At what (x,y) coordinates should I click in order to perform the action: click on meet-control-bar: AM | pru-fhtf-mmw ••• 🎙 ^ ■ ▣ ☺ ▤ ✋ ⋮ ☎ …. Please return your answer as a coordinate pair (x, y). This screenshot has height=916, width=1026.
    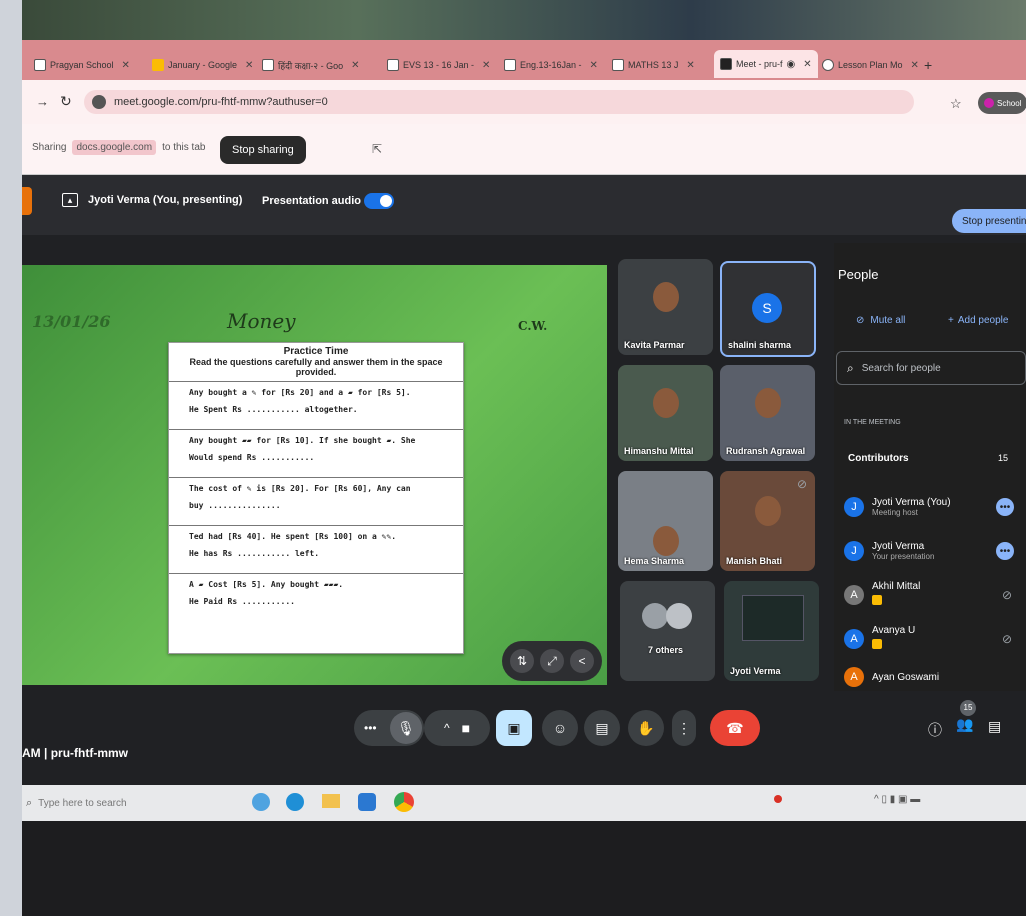
    Looking at the image, I should click on (524, 730).